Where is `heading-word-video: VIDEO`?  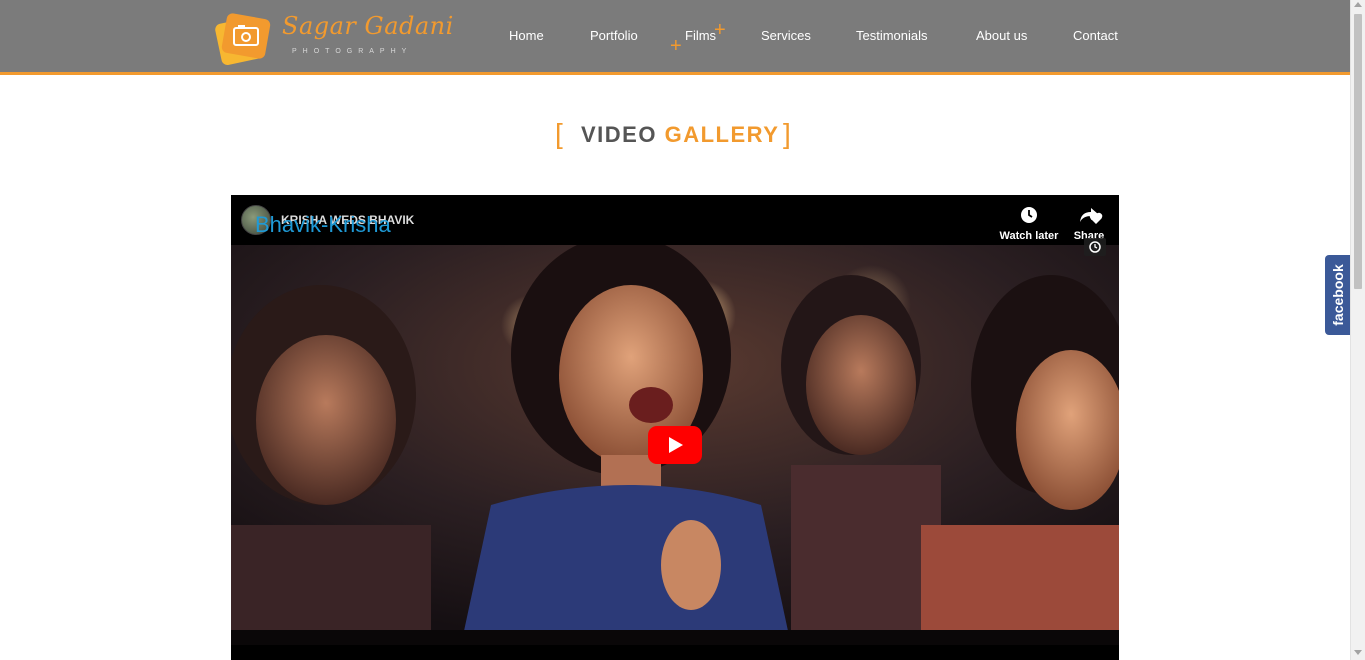
heading-word-video: VIDEO is located at coordinates (619, 134).